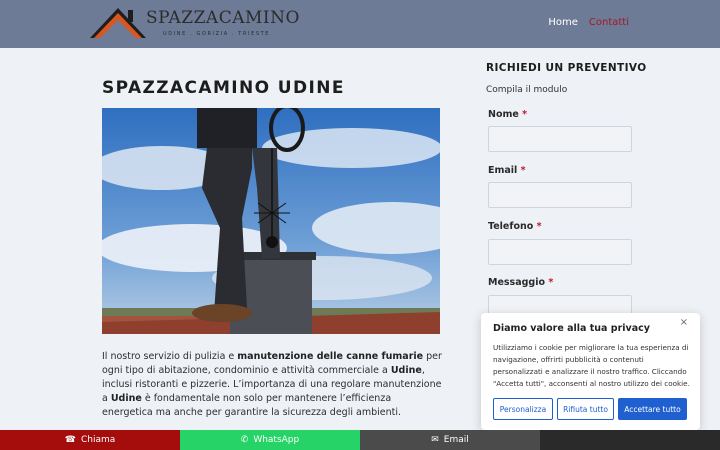 The height and width of the screenshot is (450, 720). I want to click on email-label-text: Email, so click(503, 170).